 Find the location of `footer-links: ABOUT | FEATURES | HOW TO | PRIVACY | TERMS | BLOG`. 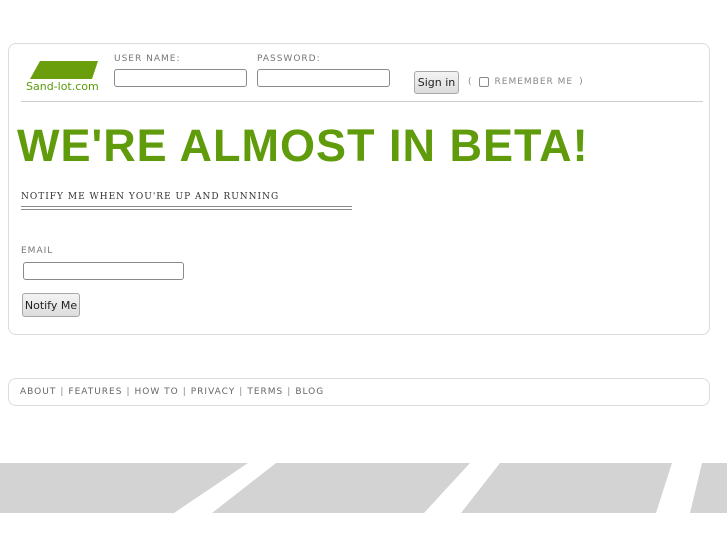

footer-links: ABOUT | FEATURES | HOW TO | PRIVACY | TERMS | BLOG is located at coordinates (172, 392).